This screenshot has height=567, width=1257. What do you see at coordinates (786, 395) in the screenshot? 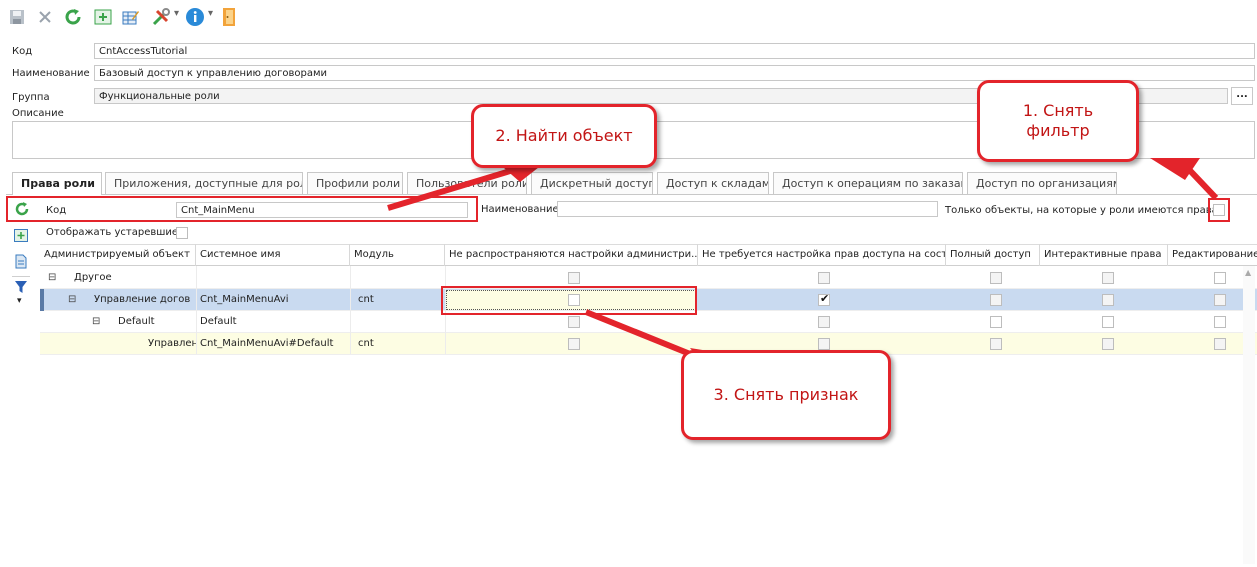
I see `callout-uncheck-flag: 3. Снять признак` at bounding box center [786, 395].